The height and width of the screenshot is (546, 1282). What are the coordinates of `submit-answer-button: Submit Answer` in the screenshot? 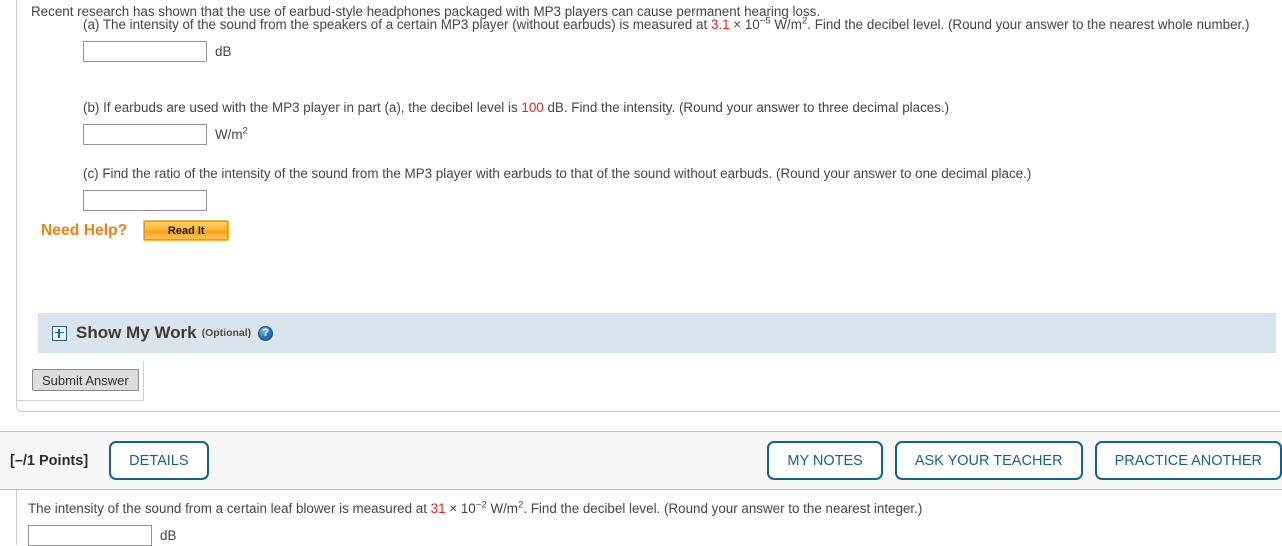 It's located at (85, 380).